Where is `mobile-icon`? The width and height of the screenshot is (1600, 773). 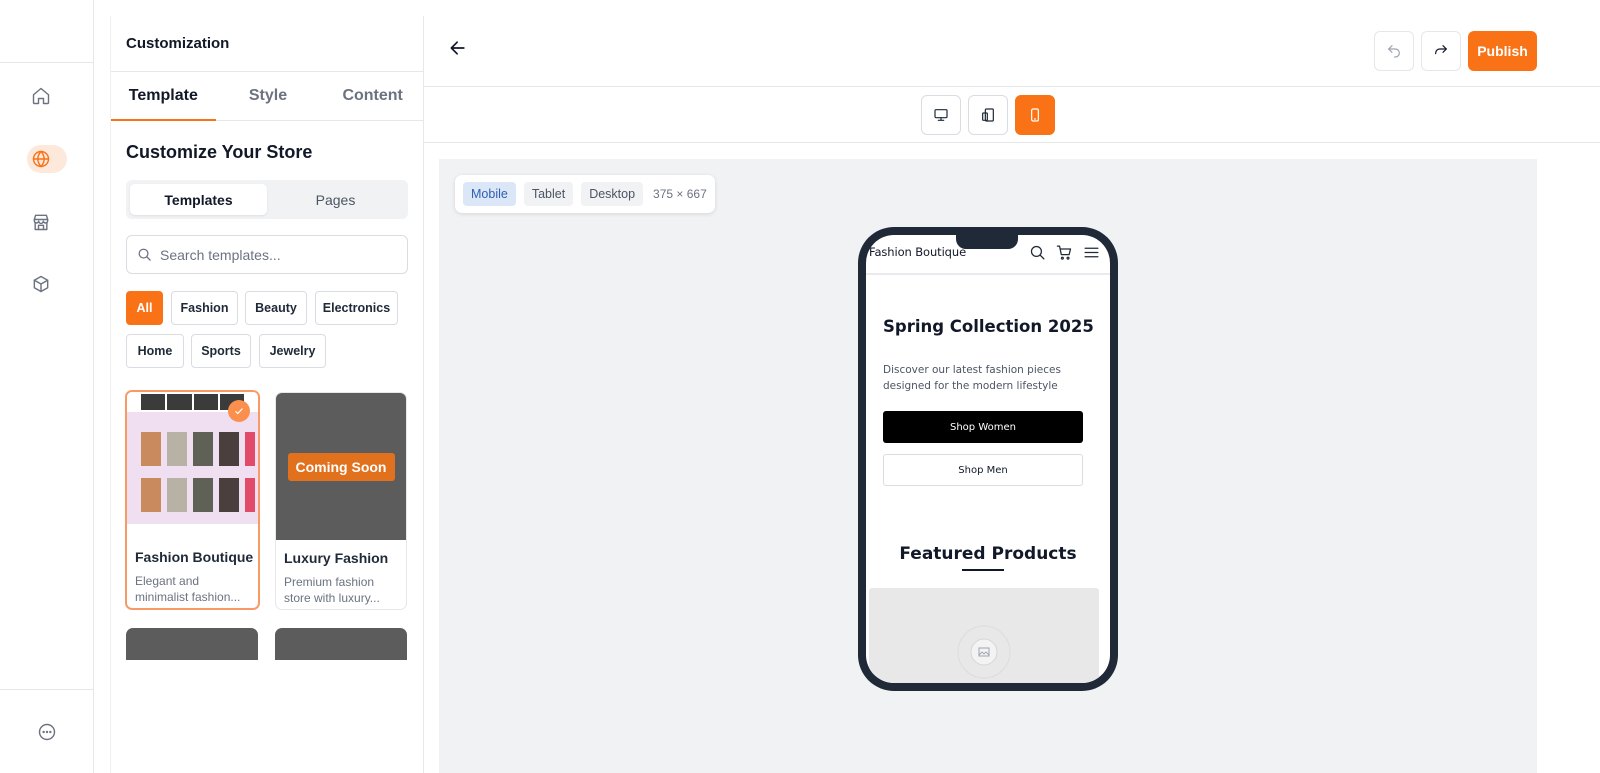
mobile-icon is located at coordinates (1035, 115).